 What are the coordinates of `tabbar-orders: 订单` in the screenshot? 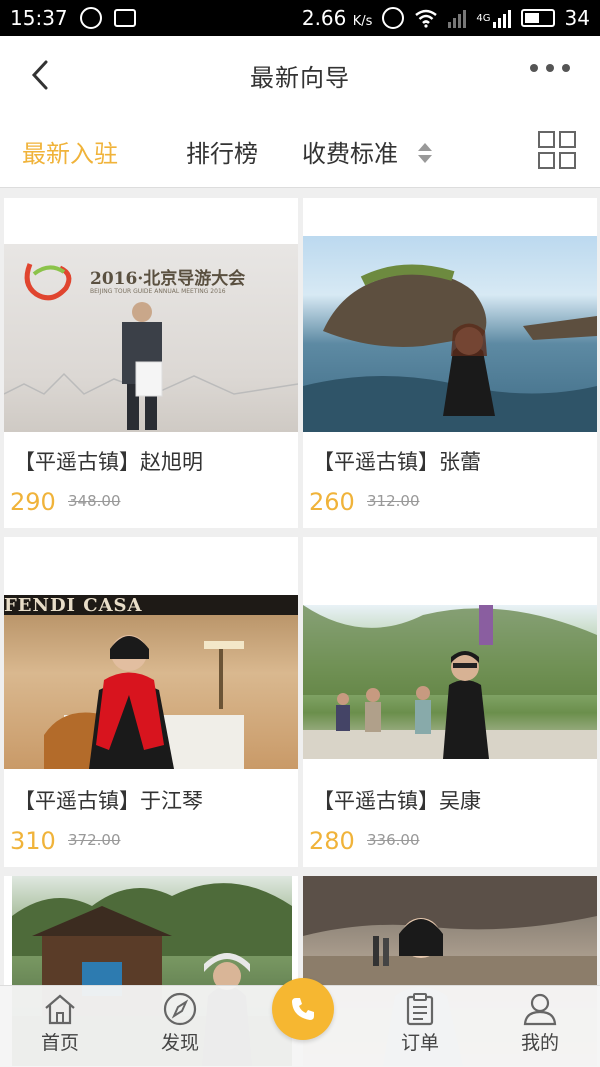 It's located at (420, 1023).